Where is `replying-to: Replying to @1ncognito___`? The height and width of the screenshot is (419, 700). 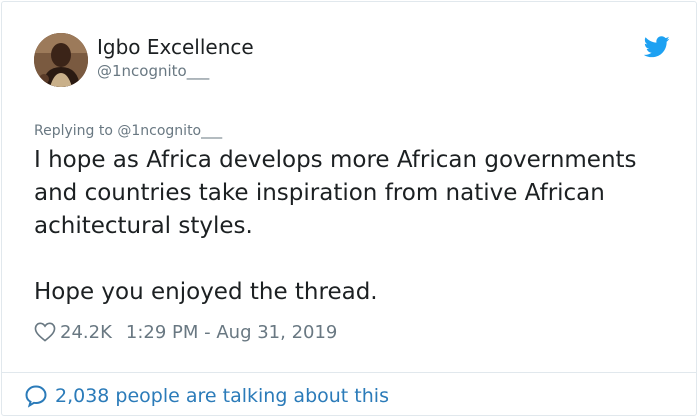
replying-to: Replying to @1ncognito___ is located at coordinates (128, 131).